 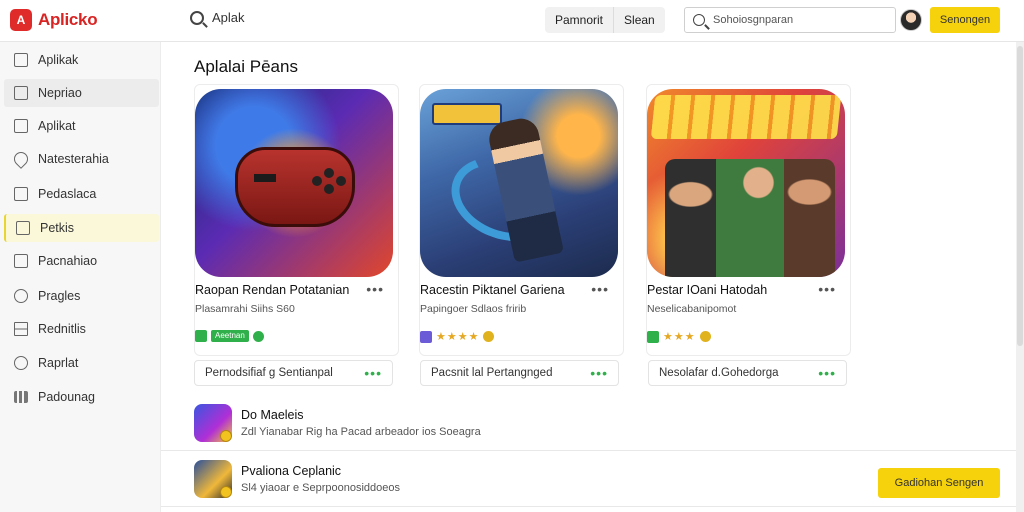 I want to click on app-name: Aplicko, so click(x=68, y=19).